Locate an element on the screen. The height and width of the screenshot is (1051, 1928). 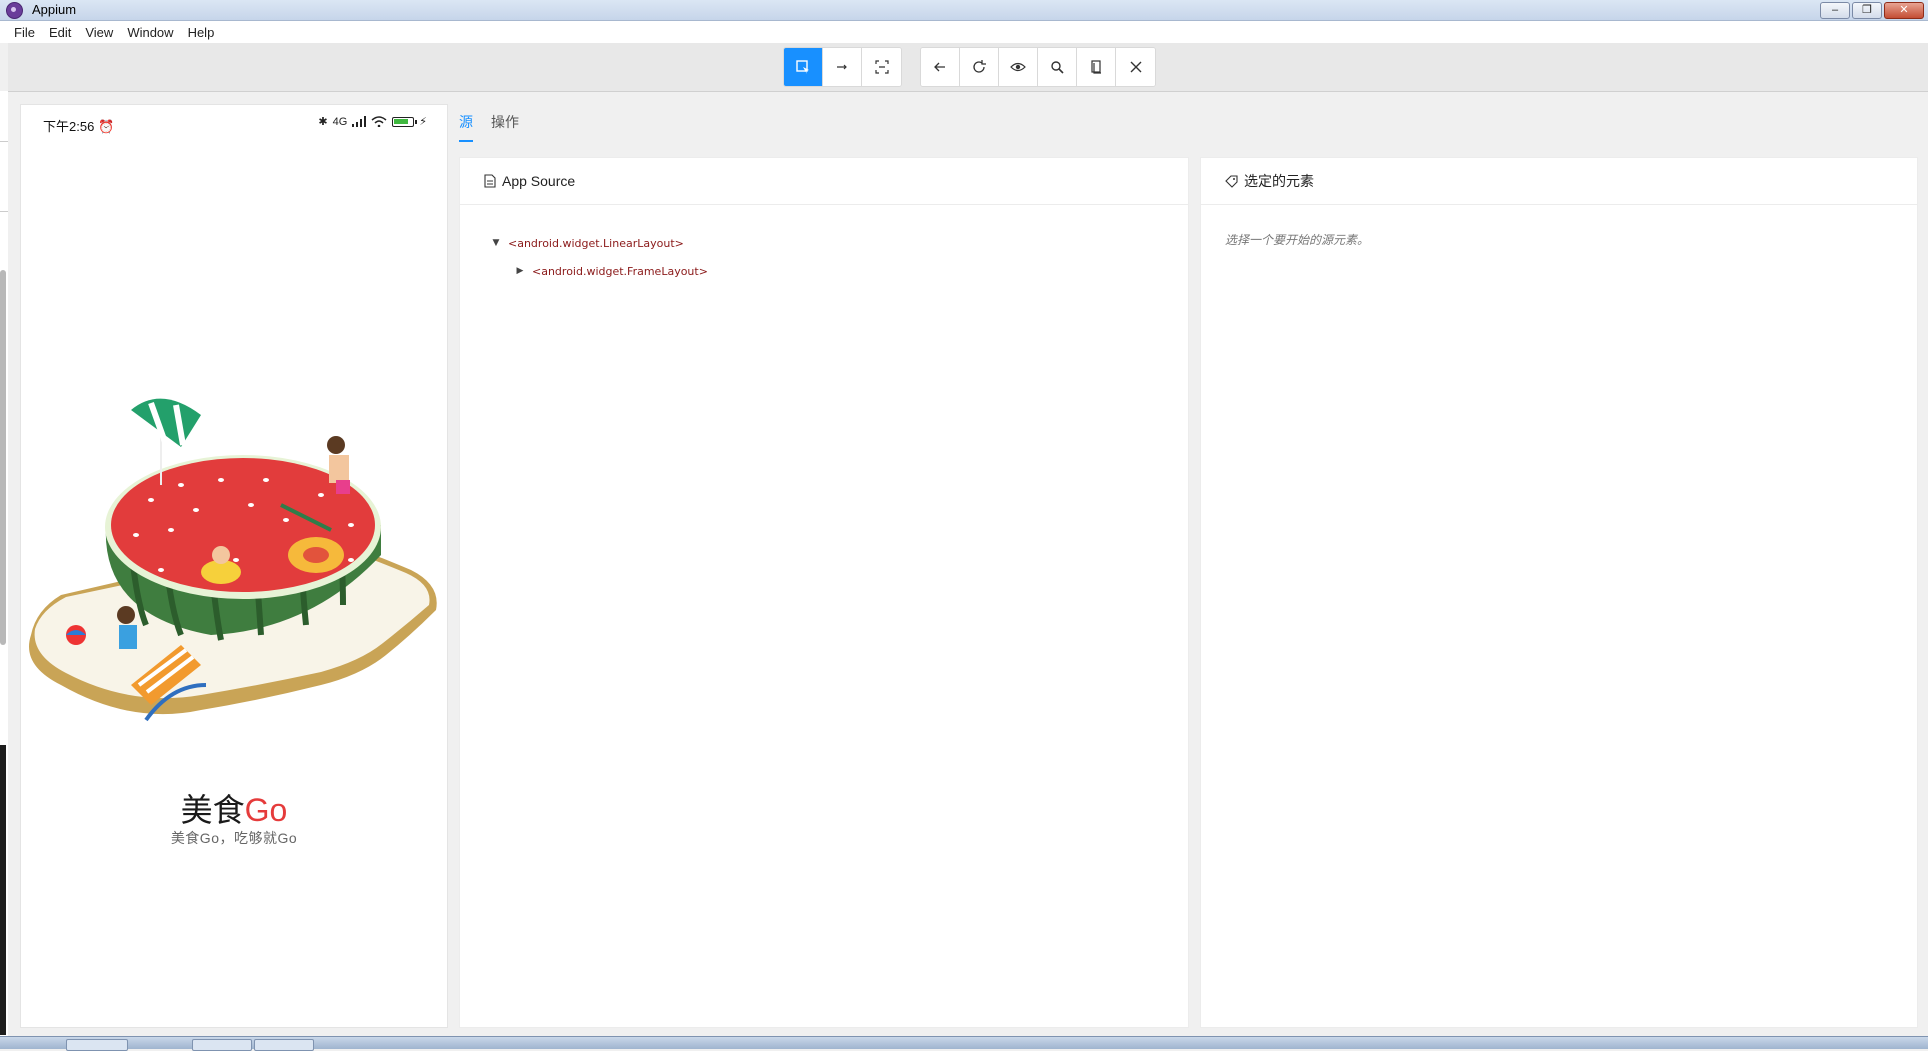
alarm-icon: ⏰ is located at coordinates (106, 126).